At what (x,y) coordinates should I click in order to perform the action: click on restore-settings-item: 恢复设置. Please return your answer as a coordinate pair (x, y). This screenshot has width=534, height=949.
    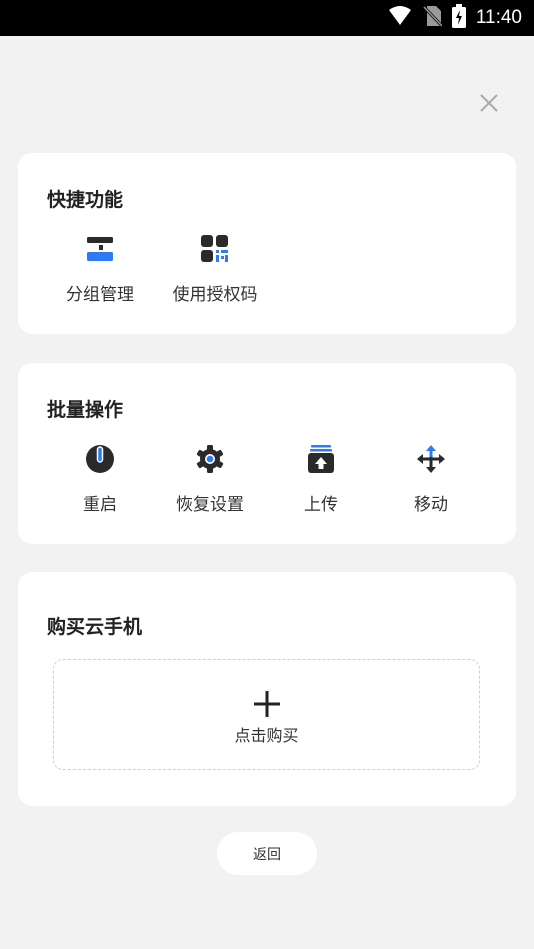
    Looking at the image, I should click on (210, 479).